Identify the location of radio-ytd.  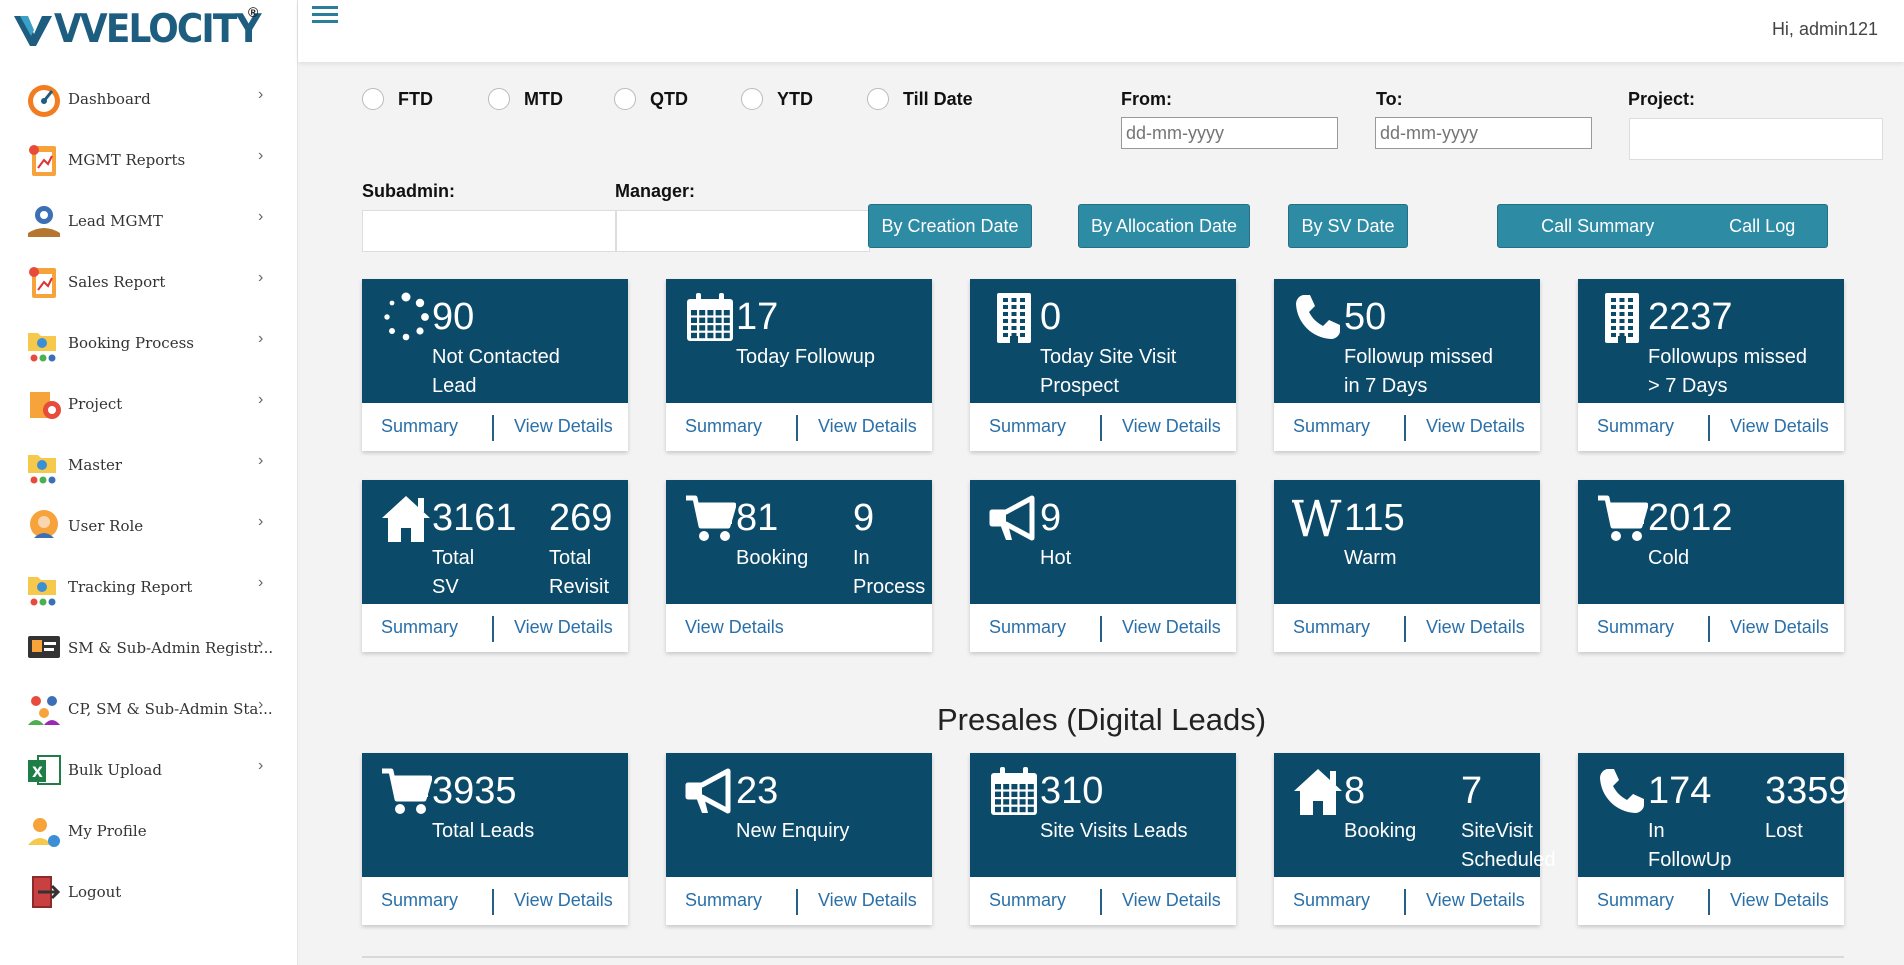
(752, 99).